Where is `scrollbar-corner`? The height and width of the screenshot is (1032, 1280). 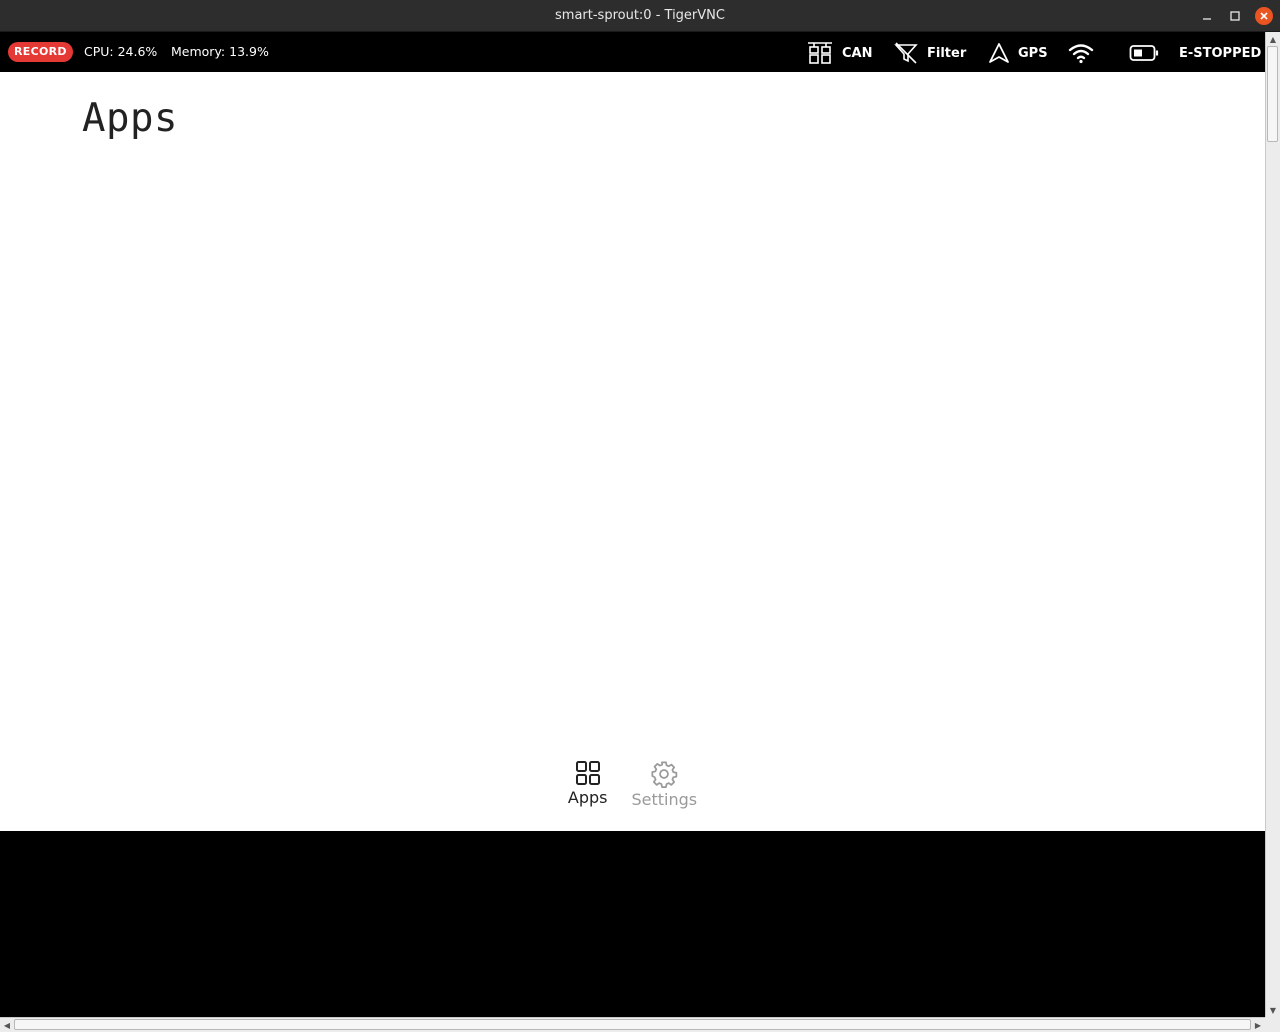
scrollbar-corner is located at coordinates (1272, 1024).